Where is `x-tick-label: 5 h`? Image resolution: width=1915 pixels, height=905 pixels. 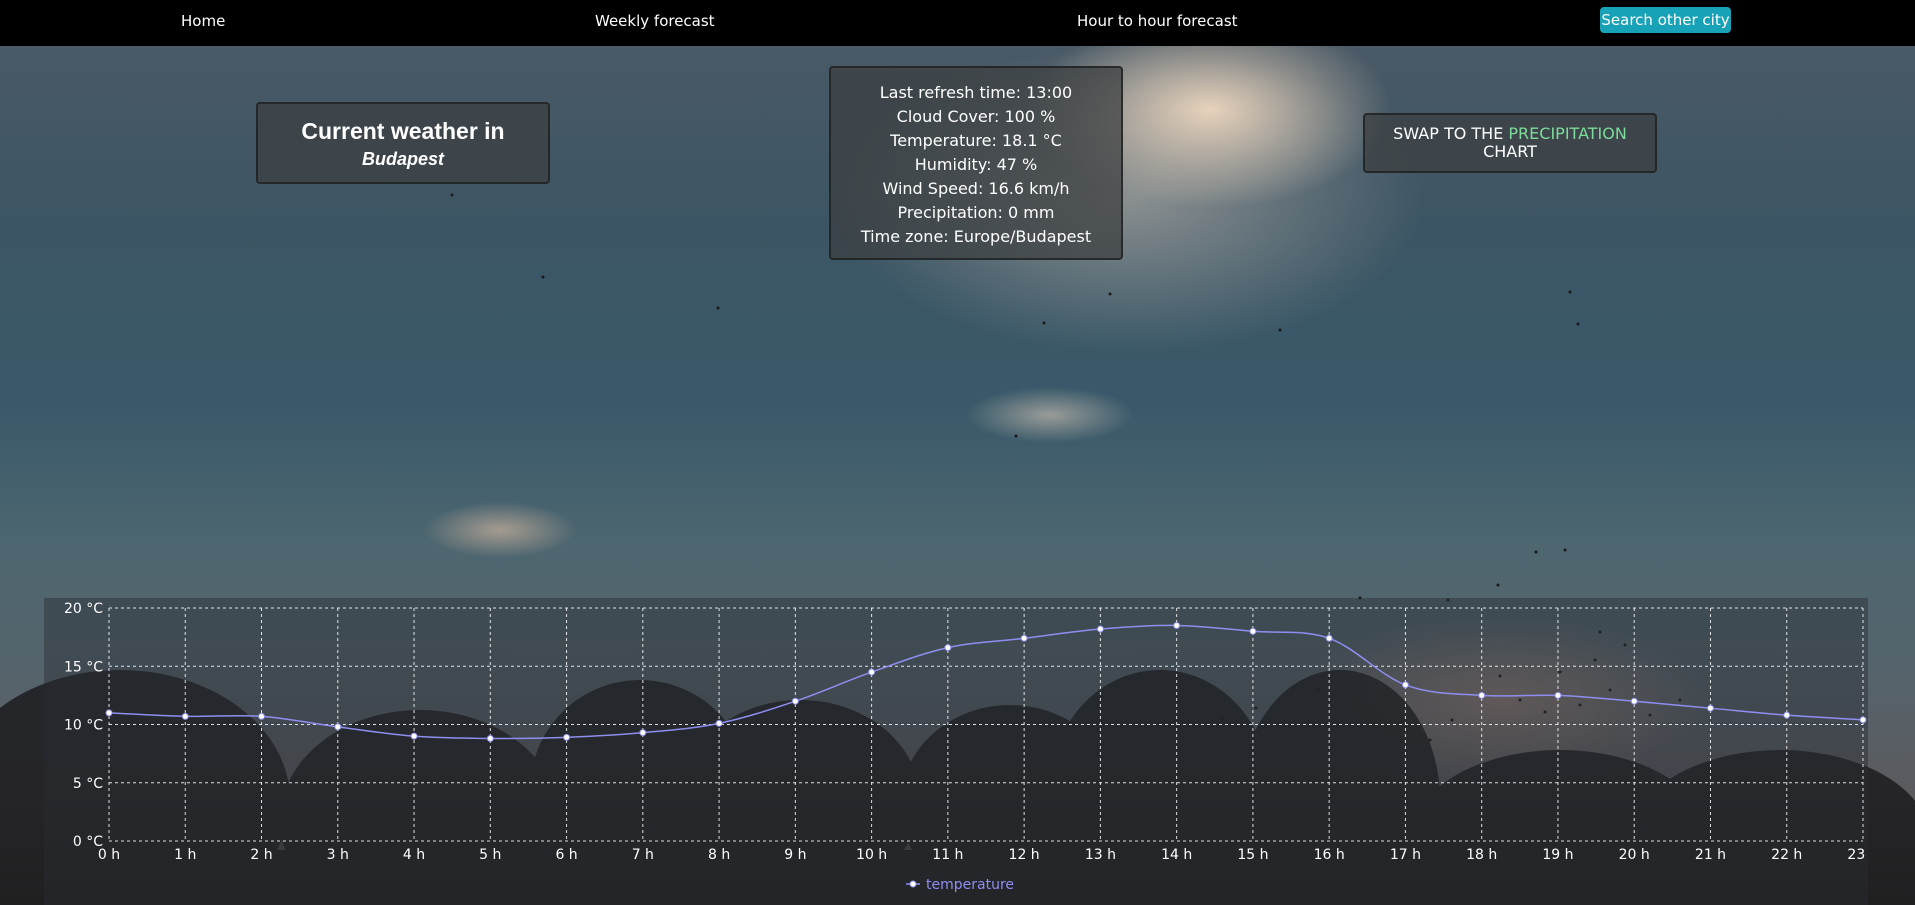
x-tick-label: 5 h is located at coordinates (490, 855).